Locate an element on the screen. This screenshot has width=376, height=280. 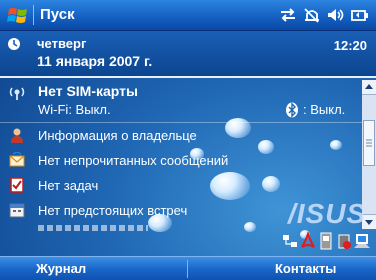
softkey-separator is located at coordinates (187, 269).